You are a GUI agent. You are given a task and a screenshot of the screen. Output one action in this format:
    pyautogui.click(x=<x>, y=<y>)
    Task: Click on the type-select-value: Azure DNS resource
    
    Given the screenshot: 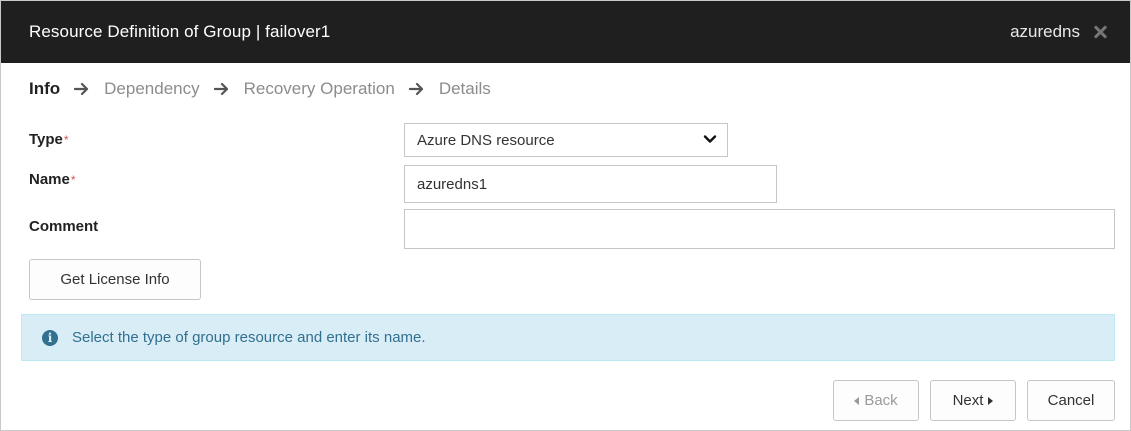 What is the action you would take?
    pyautogui.click(x=486, y=140)
    